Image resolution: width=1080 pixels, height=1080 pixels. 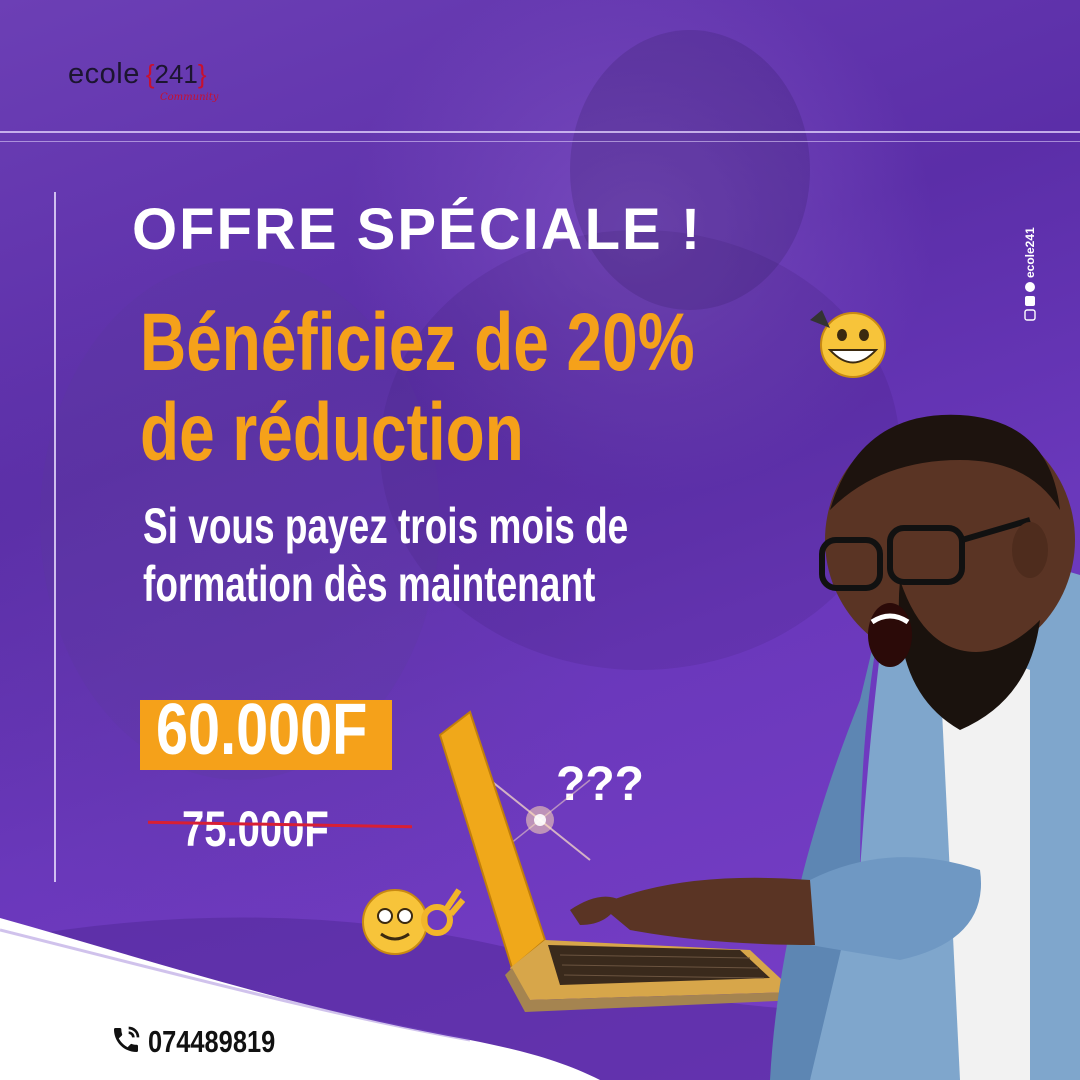 What do you see at coordinates (255, 829) in the screenshot?
I see `old-price-text: 75.000F` at bounding box center [255, 829].